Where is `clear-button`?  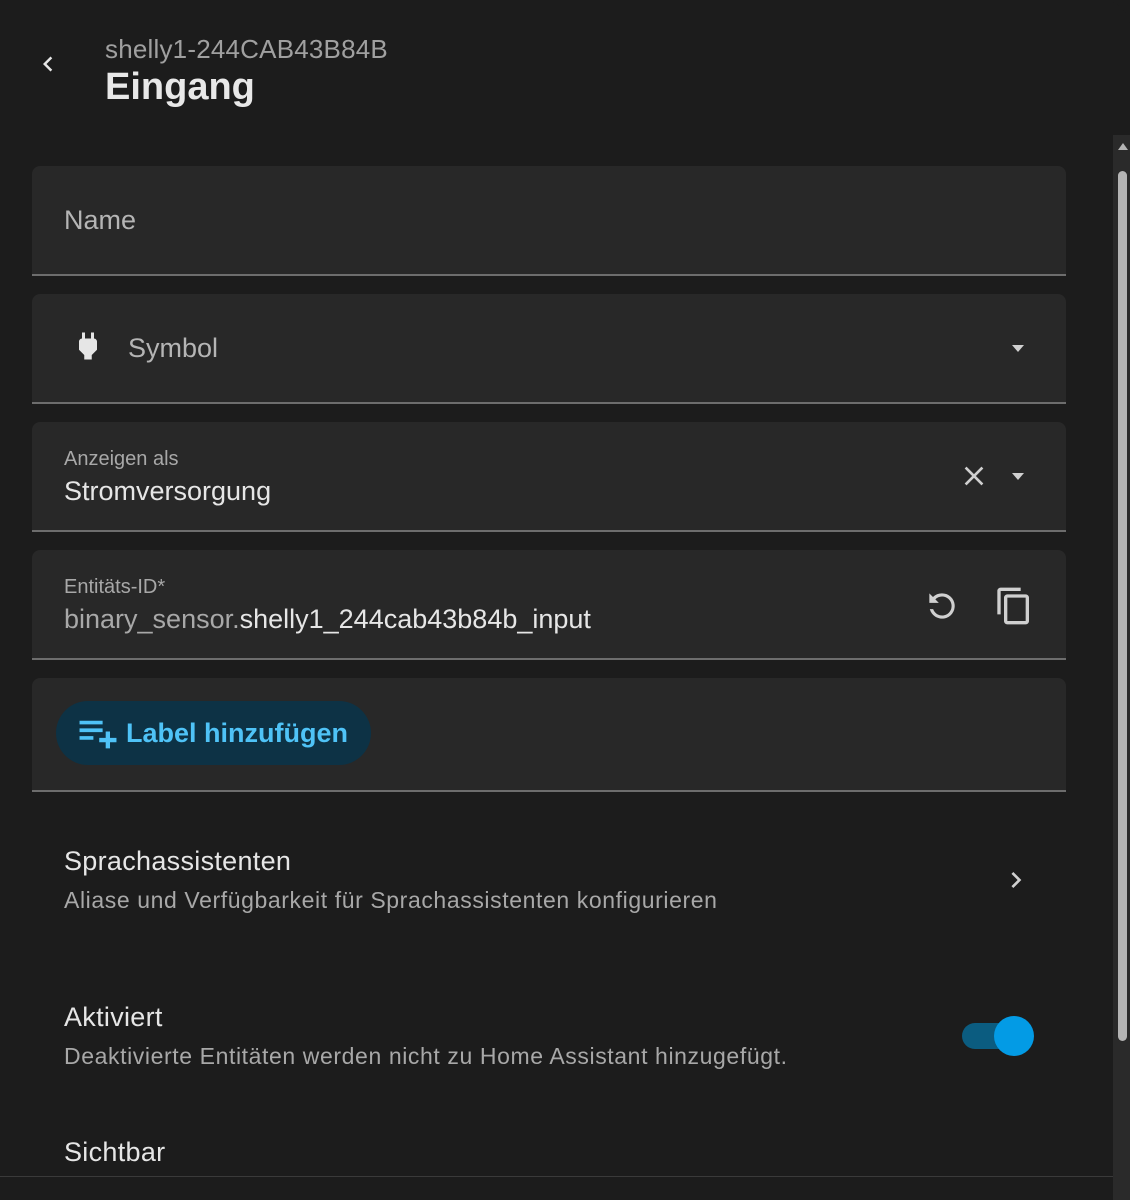
clear-button is located at coordinates (974, 478).